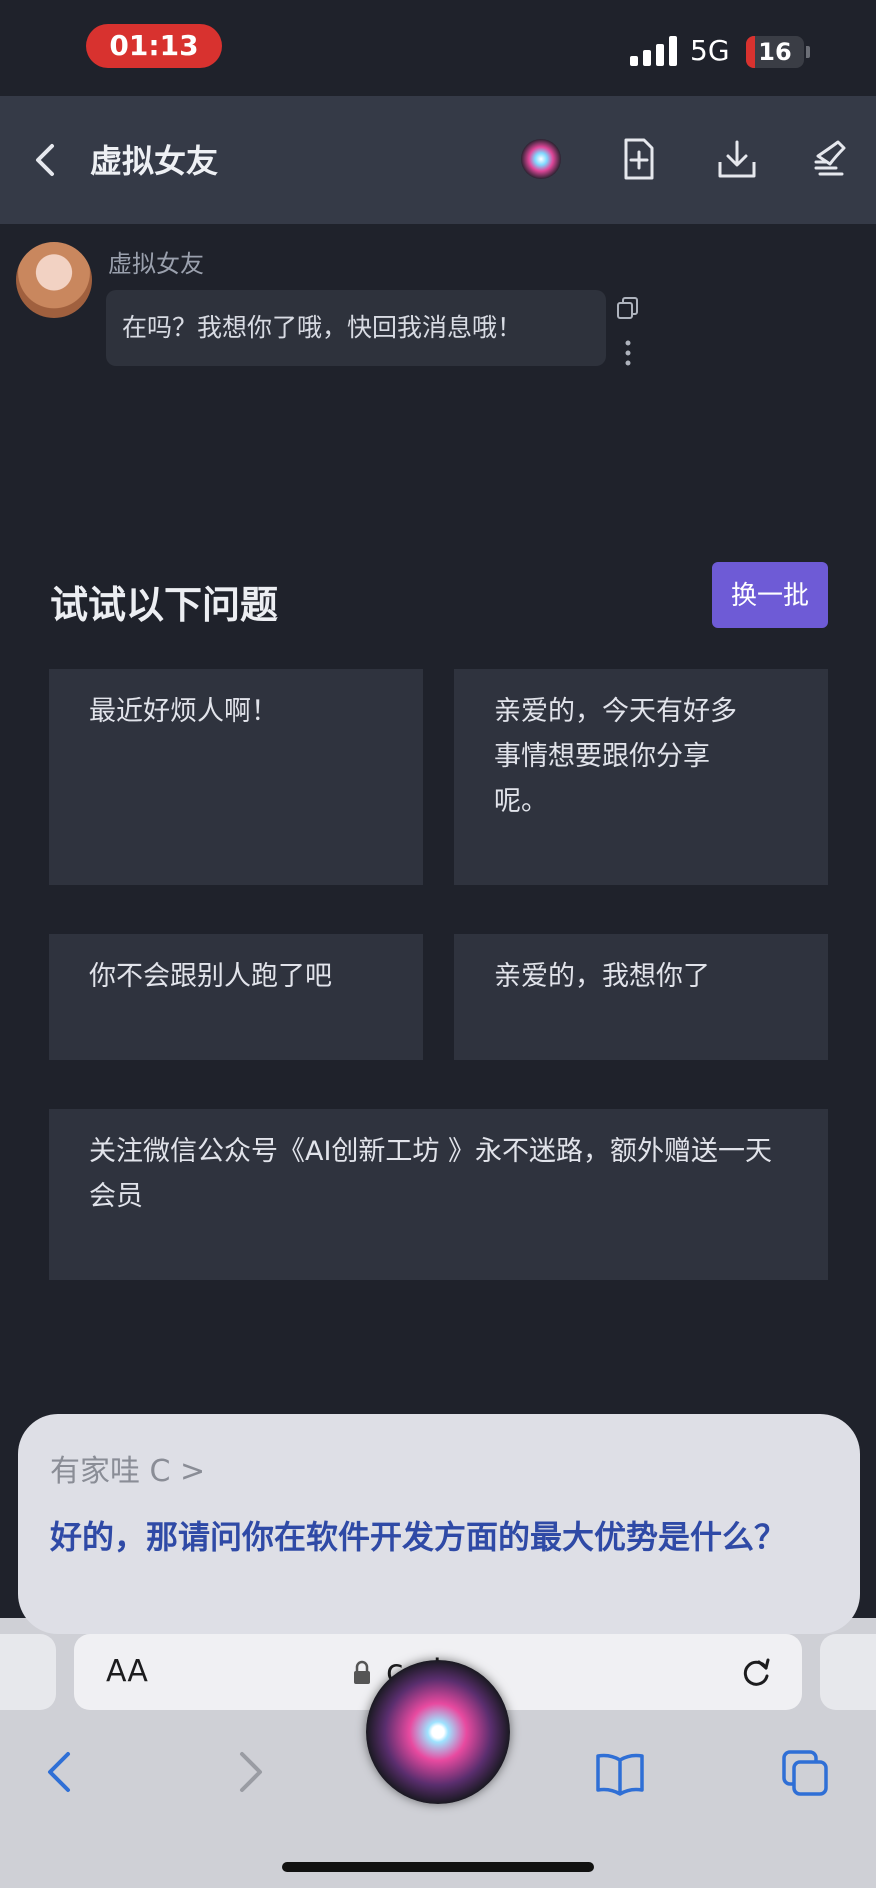  What do you see at coordinates (641, 997) in the screenshot?
I see `suggestion-card: 亲爱的，我想你了` at bounding box center [641, 997].